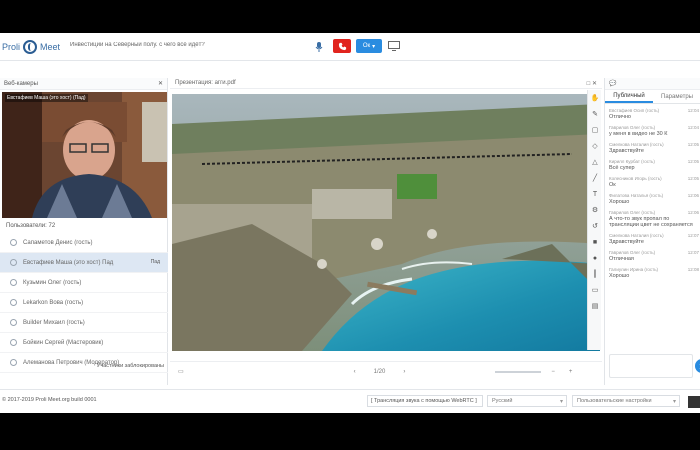 The image size is (700, 450). I want to click on participant-row: Евстафиев Маша (это хост) Пад Пад, so click(84, 263).